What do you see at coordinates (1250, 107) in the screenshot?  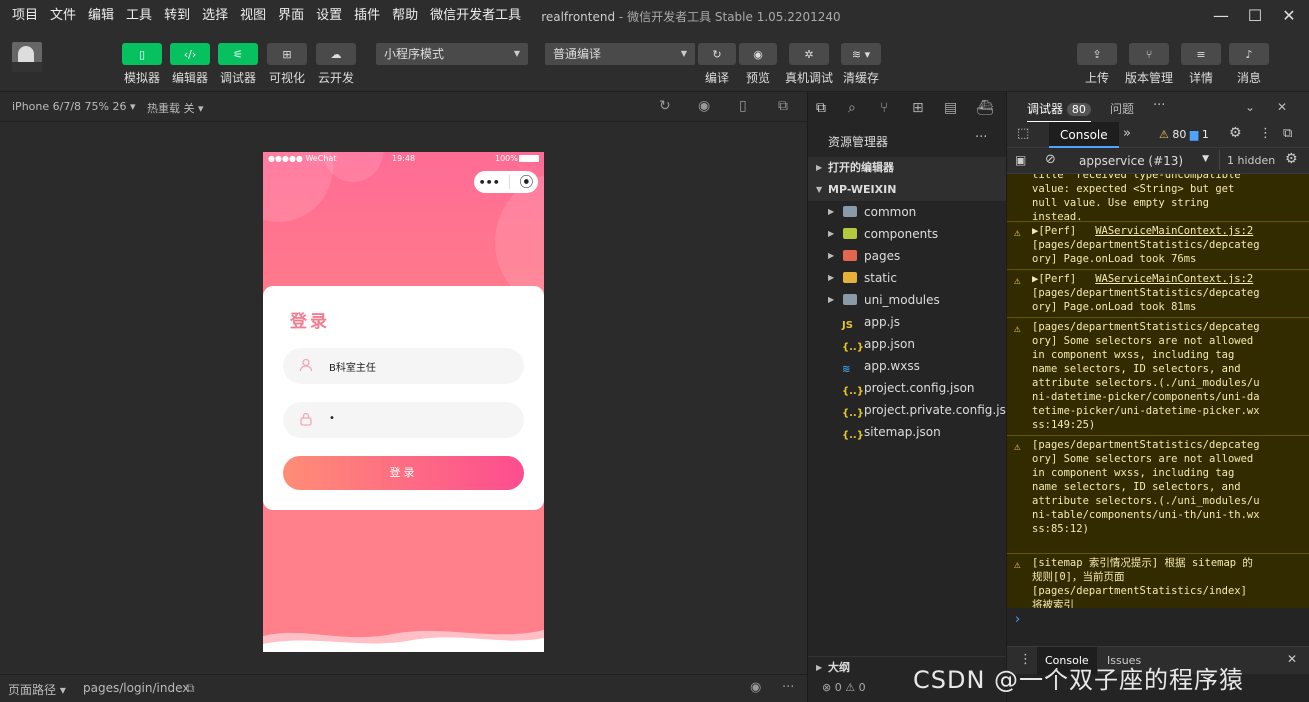 I see `chevron-down-icon: ⌄` at bounding box center [1250, 107].